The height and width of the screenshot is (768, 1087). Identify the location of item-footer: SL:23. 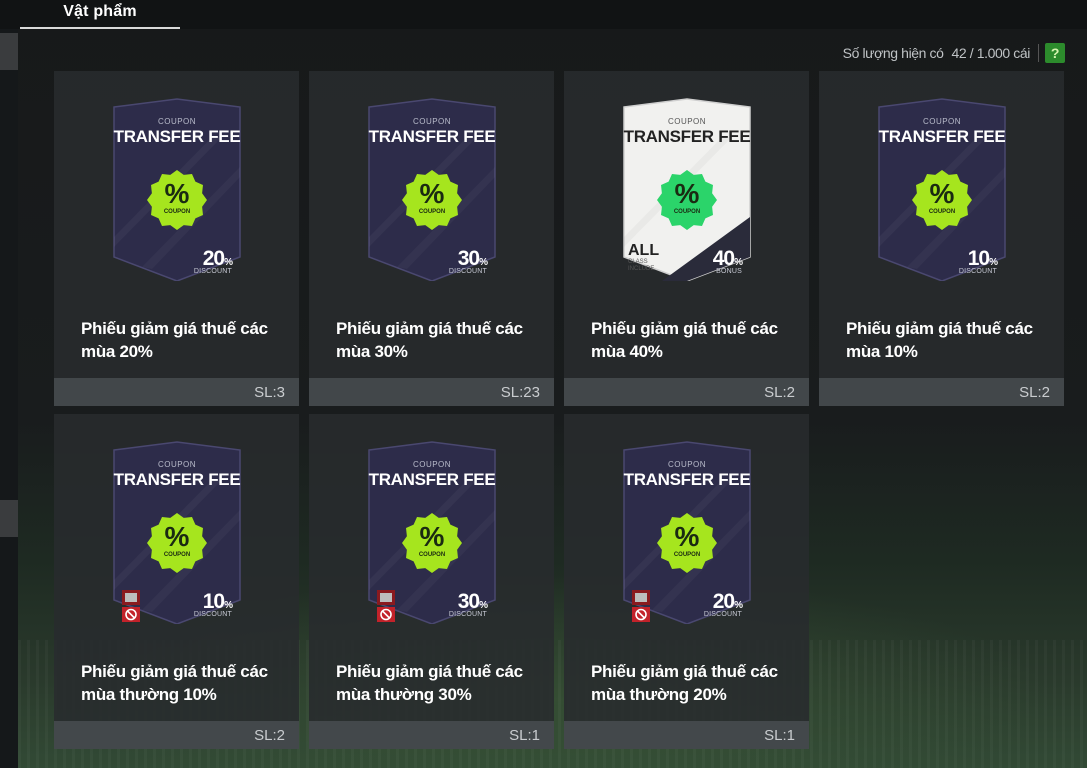
(431, 392).